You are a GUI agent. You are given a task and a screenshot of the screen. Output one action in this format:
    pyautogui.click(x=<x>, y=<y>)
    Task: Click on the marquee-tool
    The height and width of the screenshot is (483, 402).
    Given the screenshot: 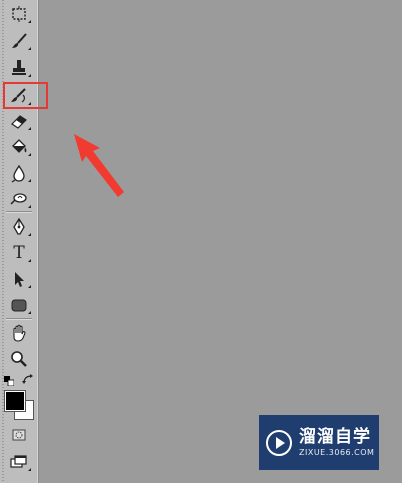 What is the action you would take?
    pyautogui.click(x=19, y=14)
    